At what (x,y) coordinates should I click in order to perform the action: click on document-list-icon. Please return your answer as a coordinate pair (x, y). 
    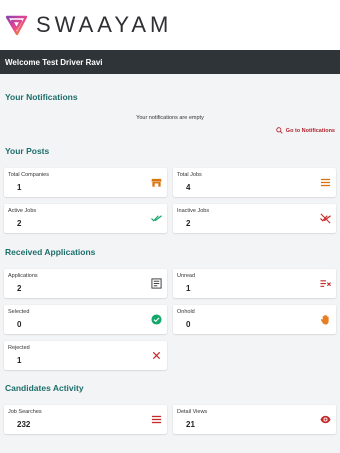
    Looking at the image, I should click on (156, 283).